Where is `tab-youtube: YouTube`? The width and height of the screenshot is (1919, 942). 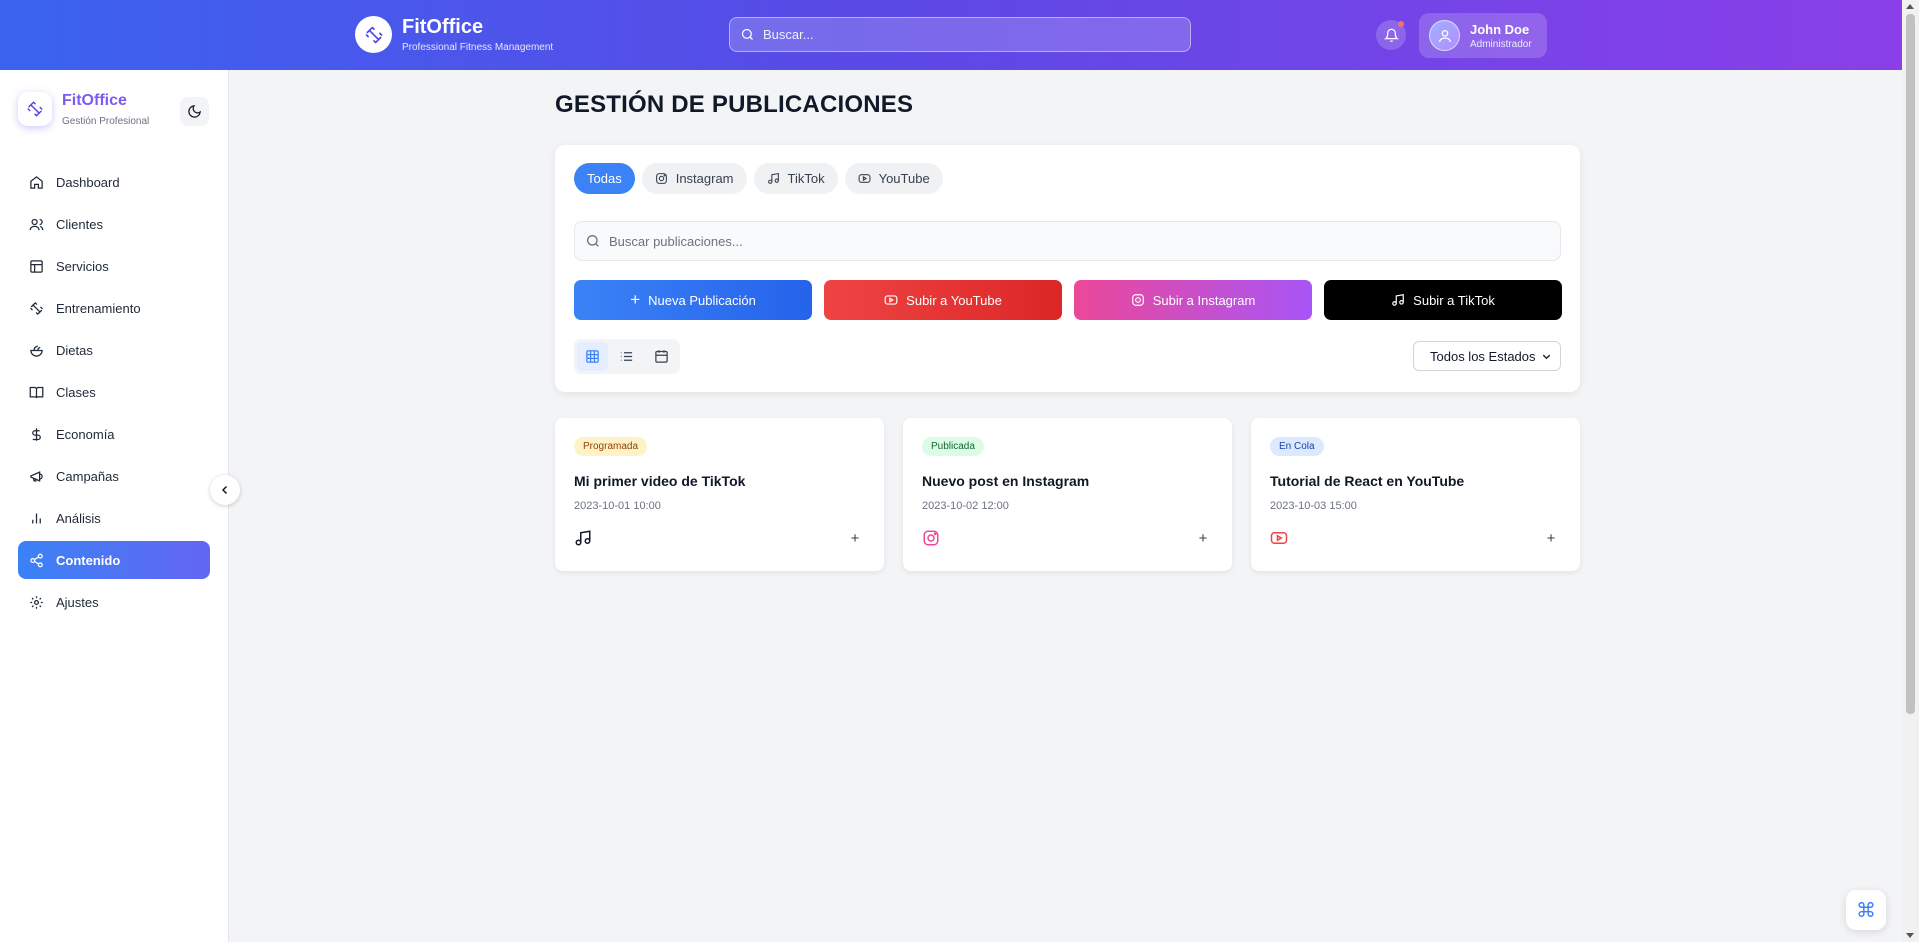
tab-youtube: YouTube is located at coordinates (893, 178).